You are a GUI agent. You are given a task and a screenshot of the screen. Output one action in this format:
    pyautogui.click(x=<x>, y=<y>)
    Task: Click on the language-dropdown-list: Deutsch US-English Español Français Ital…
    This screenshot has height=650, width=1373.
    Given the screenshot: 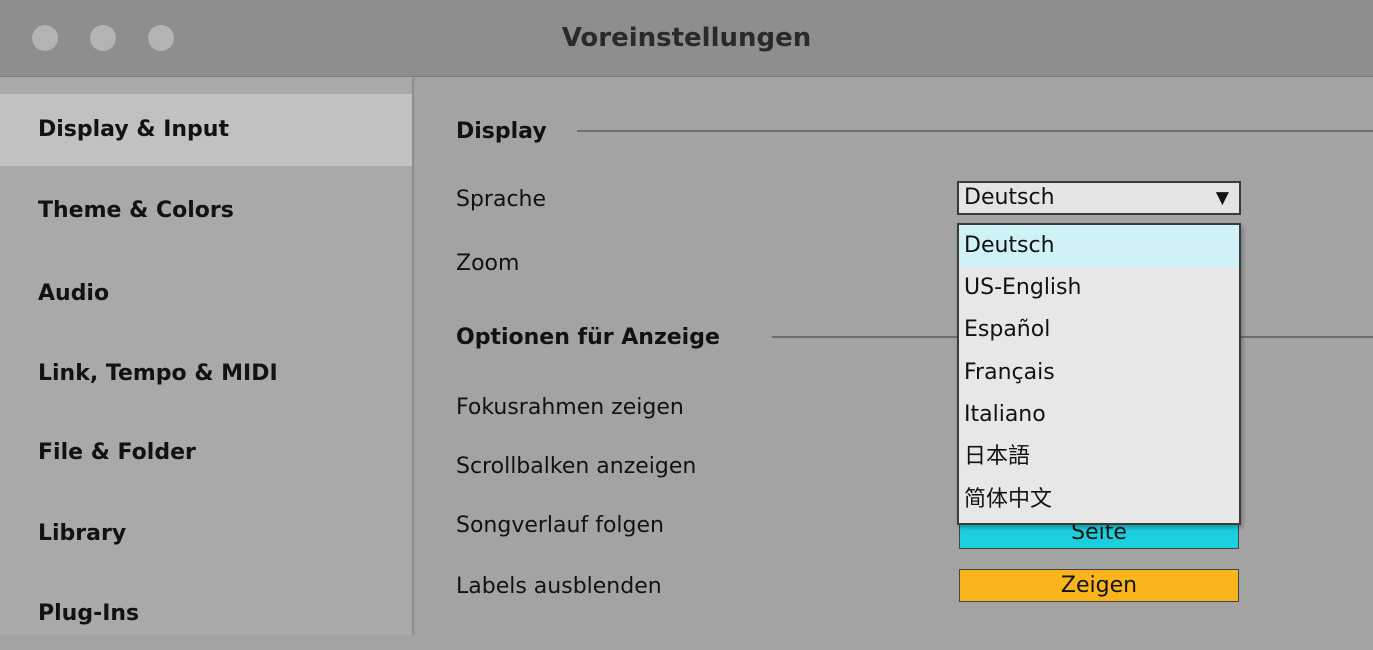 What is the action you would take?
    pyautogui.click(x=1099, y=374)
    